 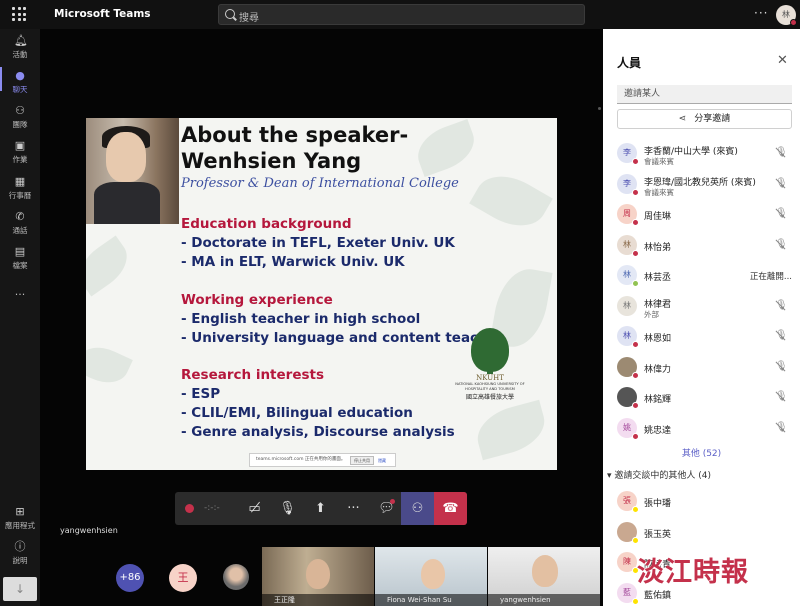 What do you see at coordinates (20, 82) in the screenshot?
I see `rail-item-chat: ● 聊天` at bounding box center [20, 82].